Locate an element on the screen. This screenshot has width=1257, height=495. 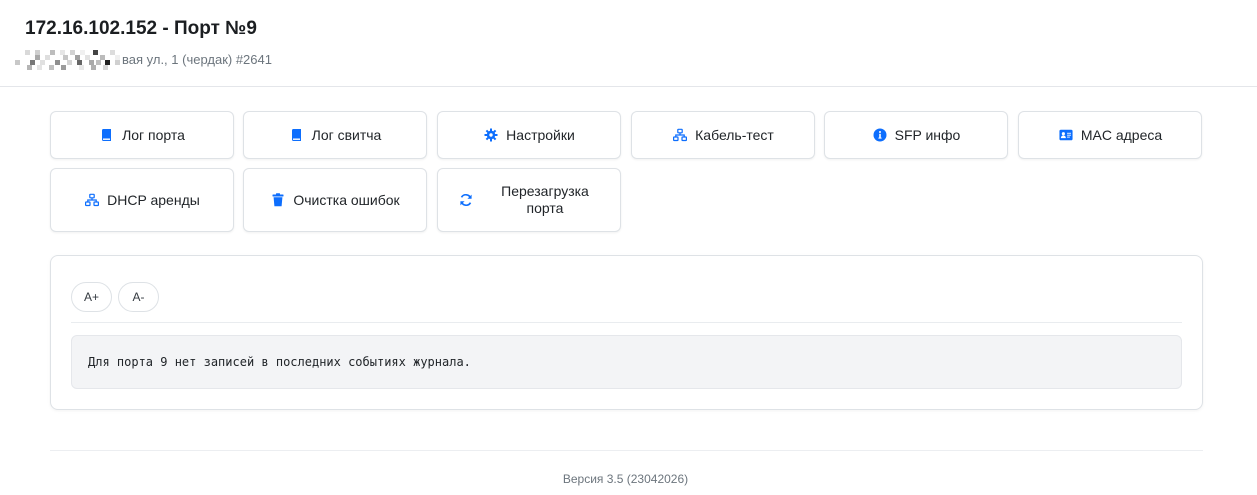
settings-button: Настройки is located at coordinates (529, 135).